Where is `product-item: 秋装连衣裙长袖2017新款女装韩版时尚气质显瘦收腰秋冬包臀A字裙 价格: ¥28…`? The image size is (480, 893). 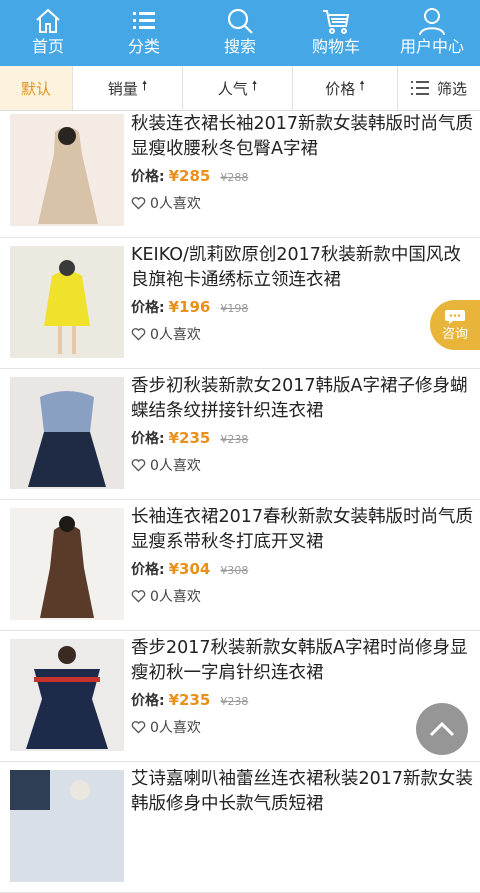
product-item: 秋装连衣裙长袖2017新款女装韩版时尚气质显瘦收腰秋冬包臀A字裙 价格: ¥28… is located at coordinates (240, 174).